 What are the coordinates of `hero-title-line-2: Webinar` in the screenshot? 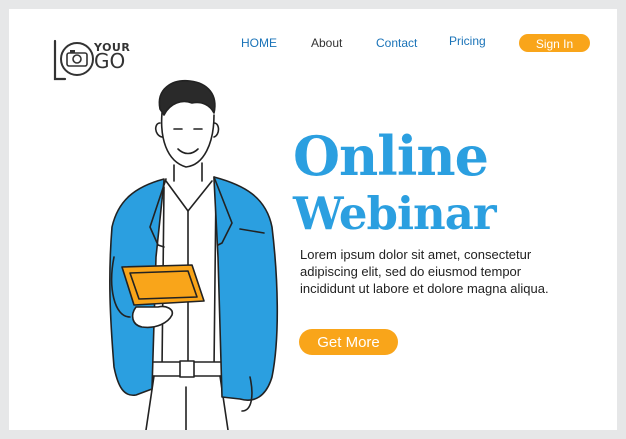 It's located at (395, 213).